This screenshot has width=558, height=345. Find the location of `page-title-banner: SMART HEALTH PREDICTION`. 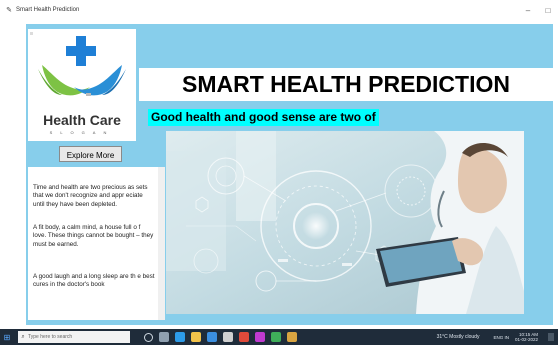

page-title-banner: SMART HEALTH PREDICTION is located at coordinates (346, 84).